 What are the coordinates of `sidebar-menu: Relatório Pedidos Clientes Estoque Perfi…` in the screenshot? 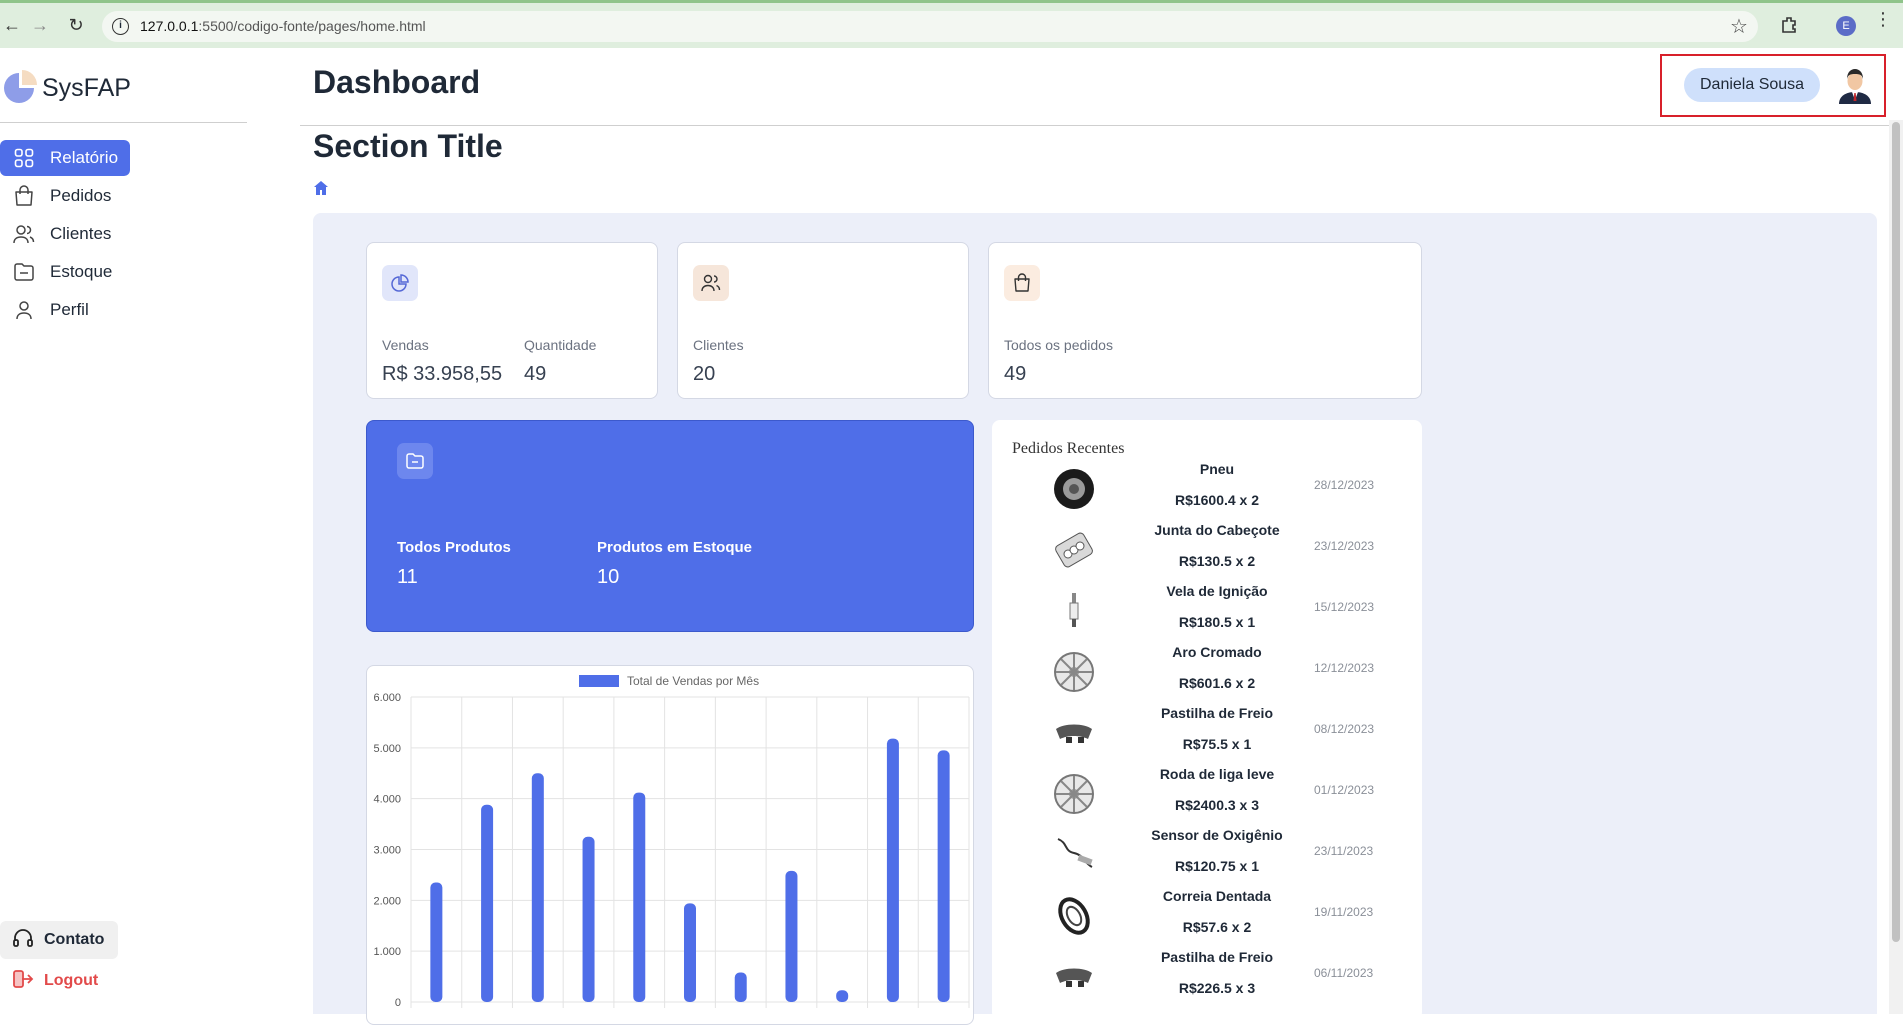 It's located at (123, 235).